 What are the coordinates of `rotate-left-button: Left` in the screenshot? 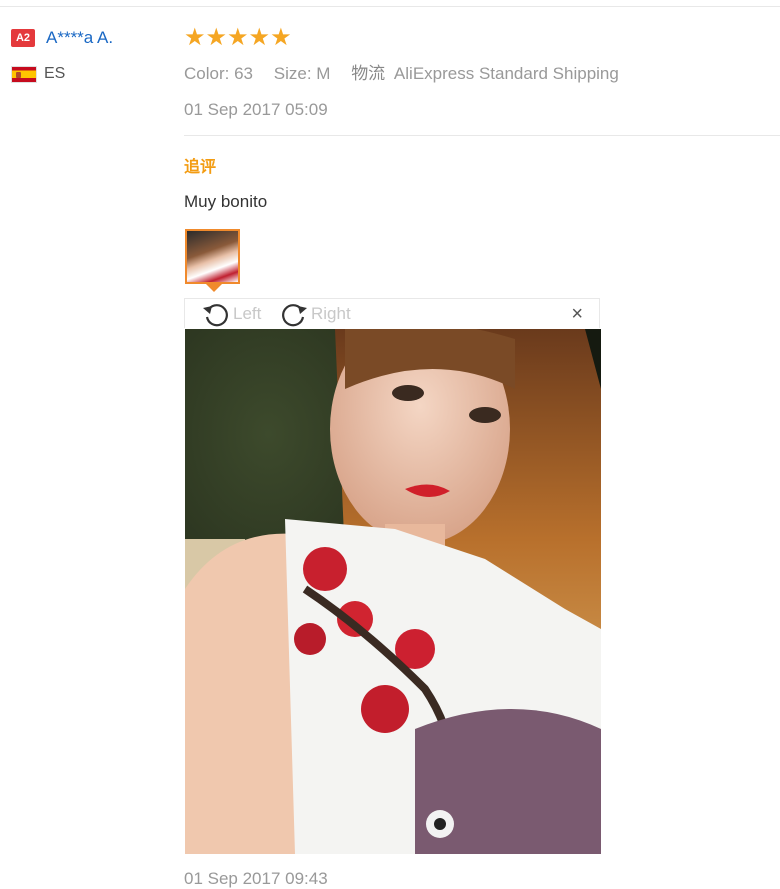 It's located at (231, 314).